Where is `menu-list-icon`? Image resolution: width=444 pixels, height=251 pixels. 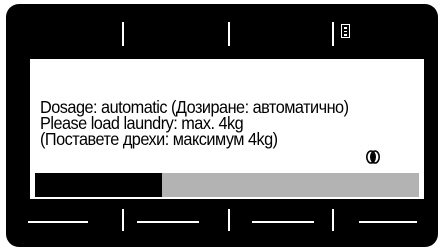 menu-list-icon is located at coordinates (345, 31).